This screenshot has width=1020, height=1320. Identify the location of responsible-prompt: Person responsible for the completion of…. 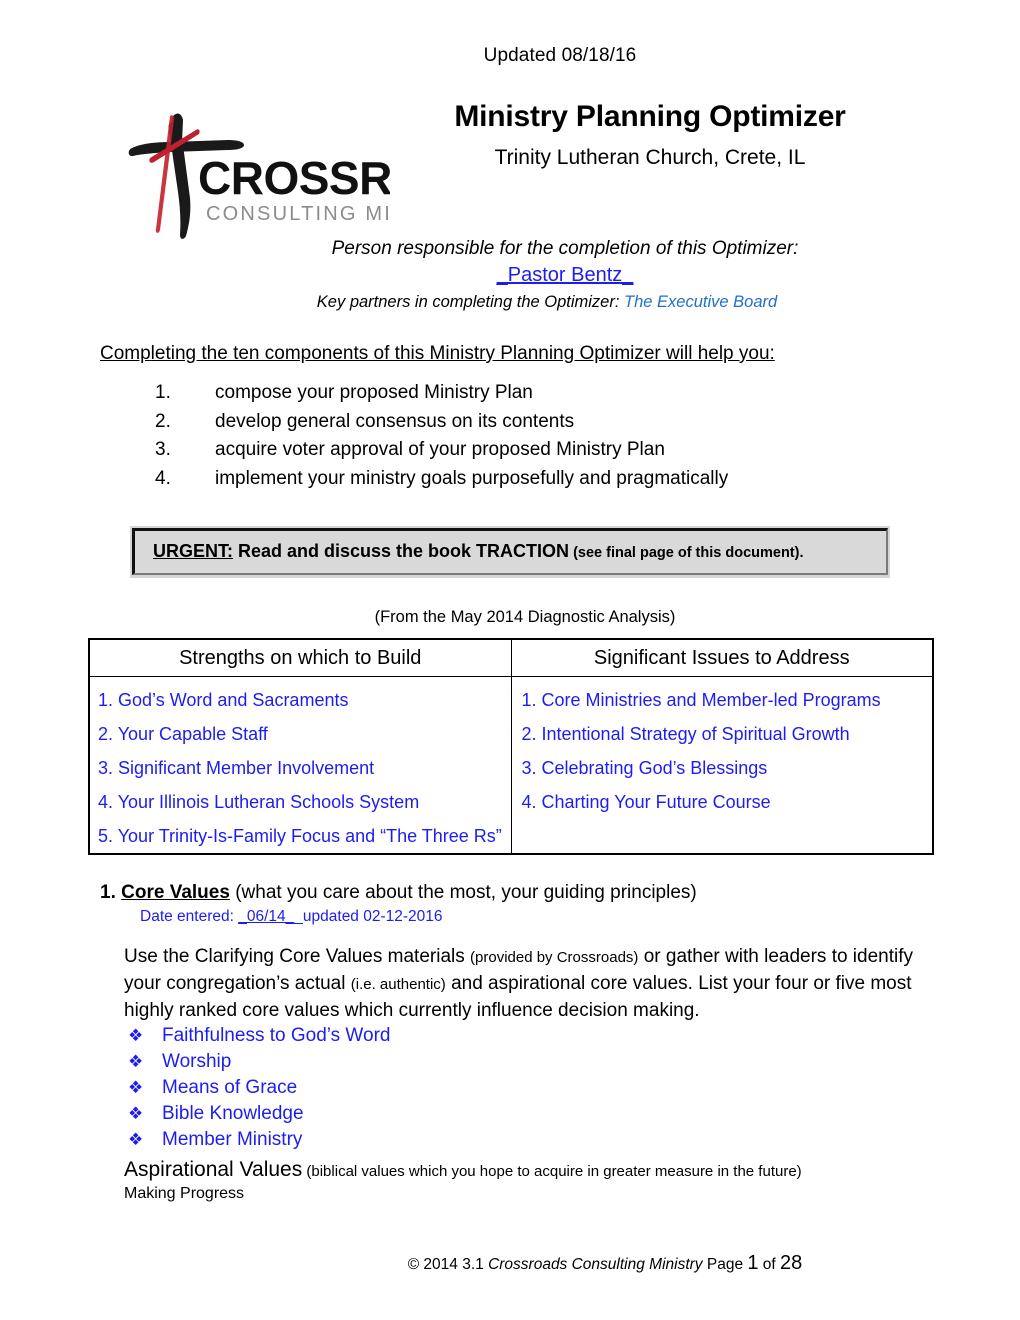
(565, 248).